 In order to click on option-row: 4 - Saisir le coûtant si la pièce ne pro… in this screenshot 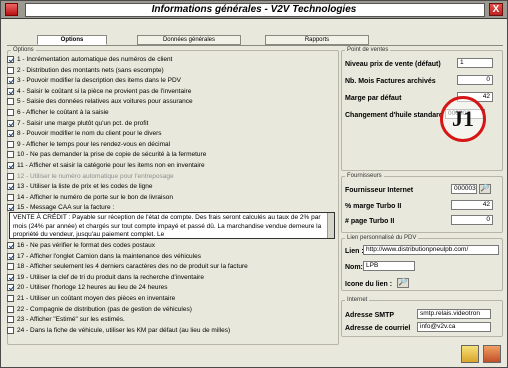, I will do `click(99, 91)`.